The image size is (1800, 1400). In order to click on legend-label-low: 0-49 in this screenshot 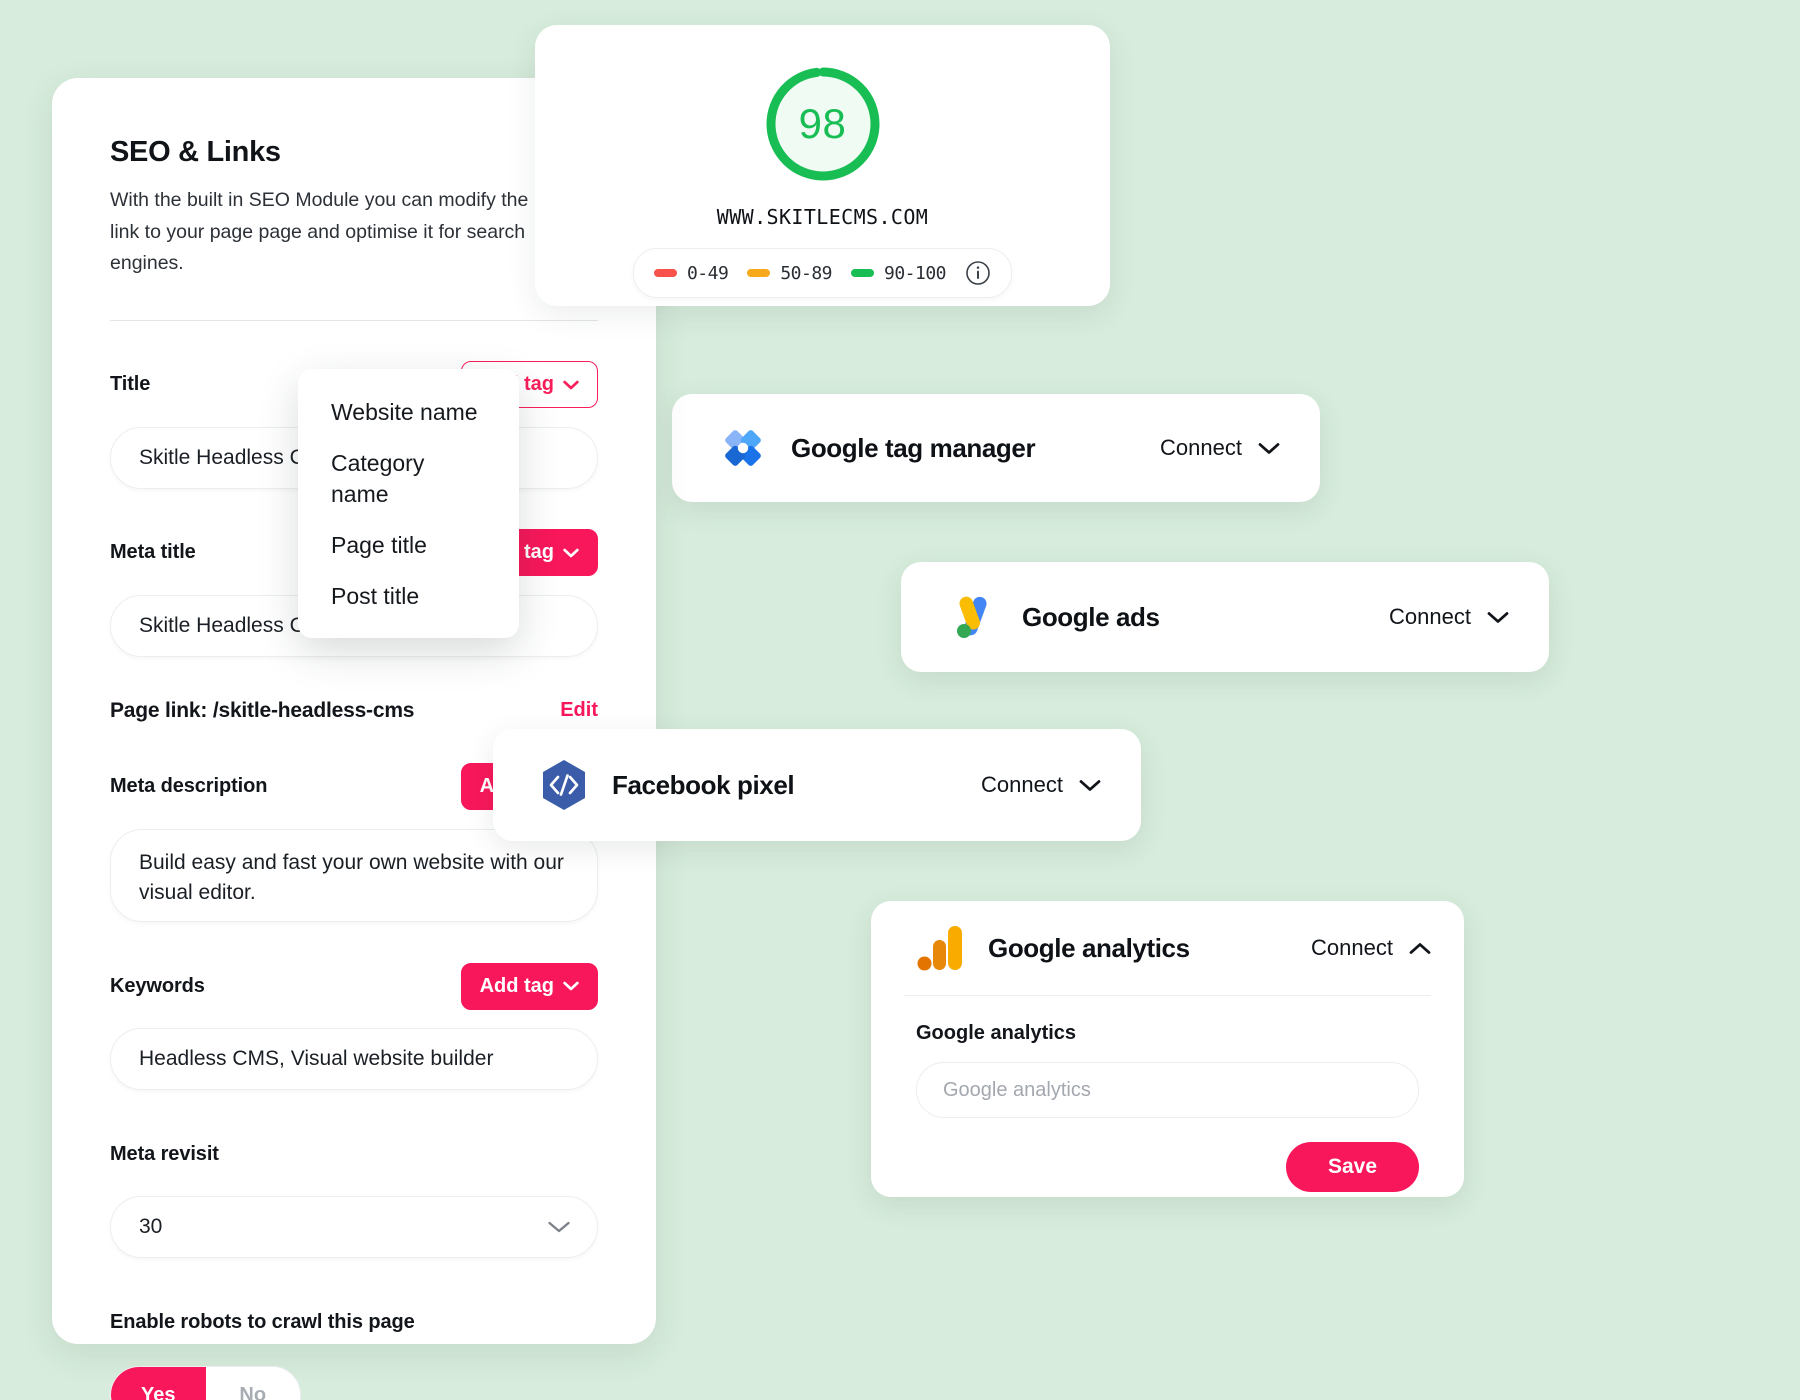, I will do `click(707, 273)`.